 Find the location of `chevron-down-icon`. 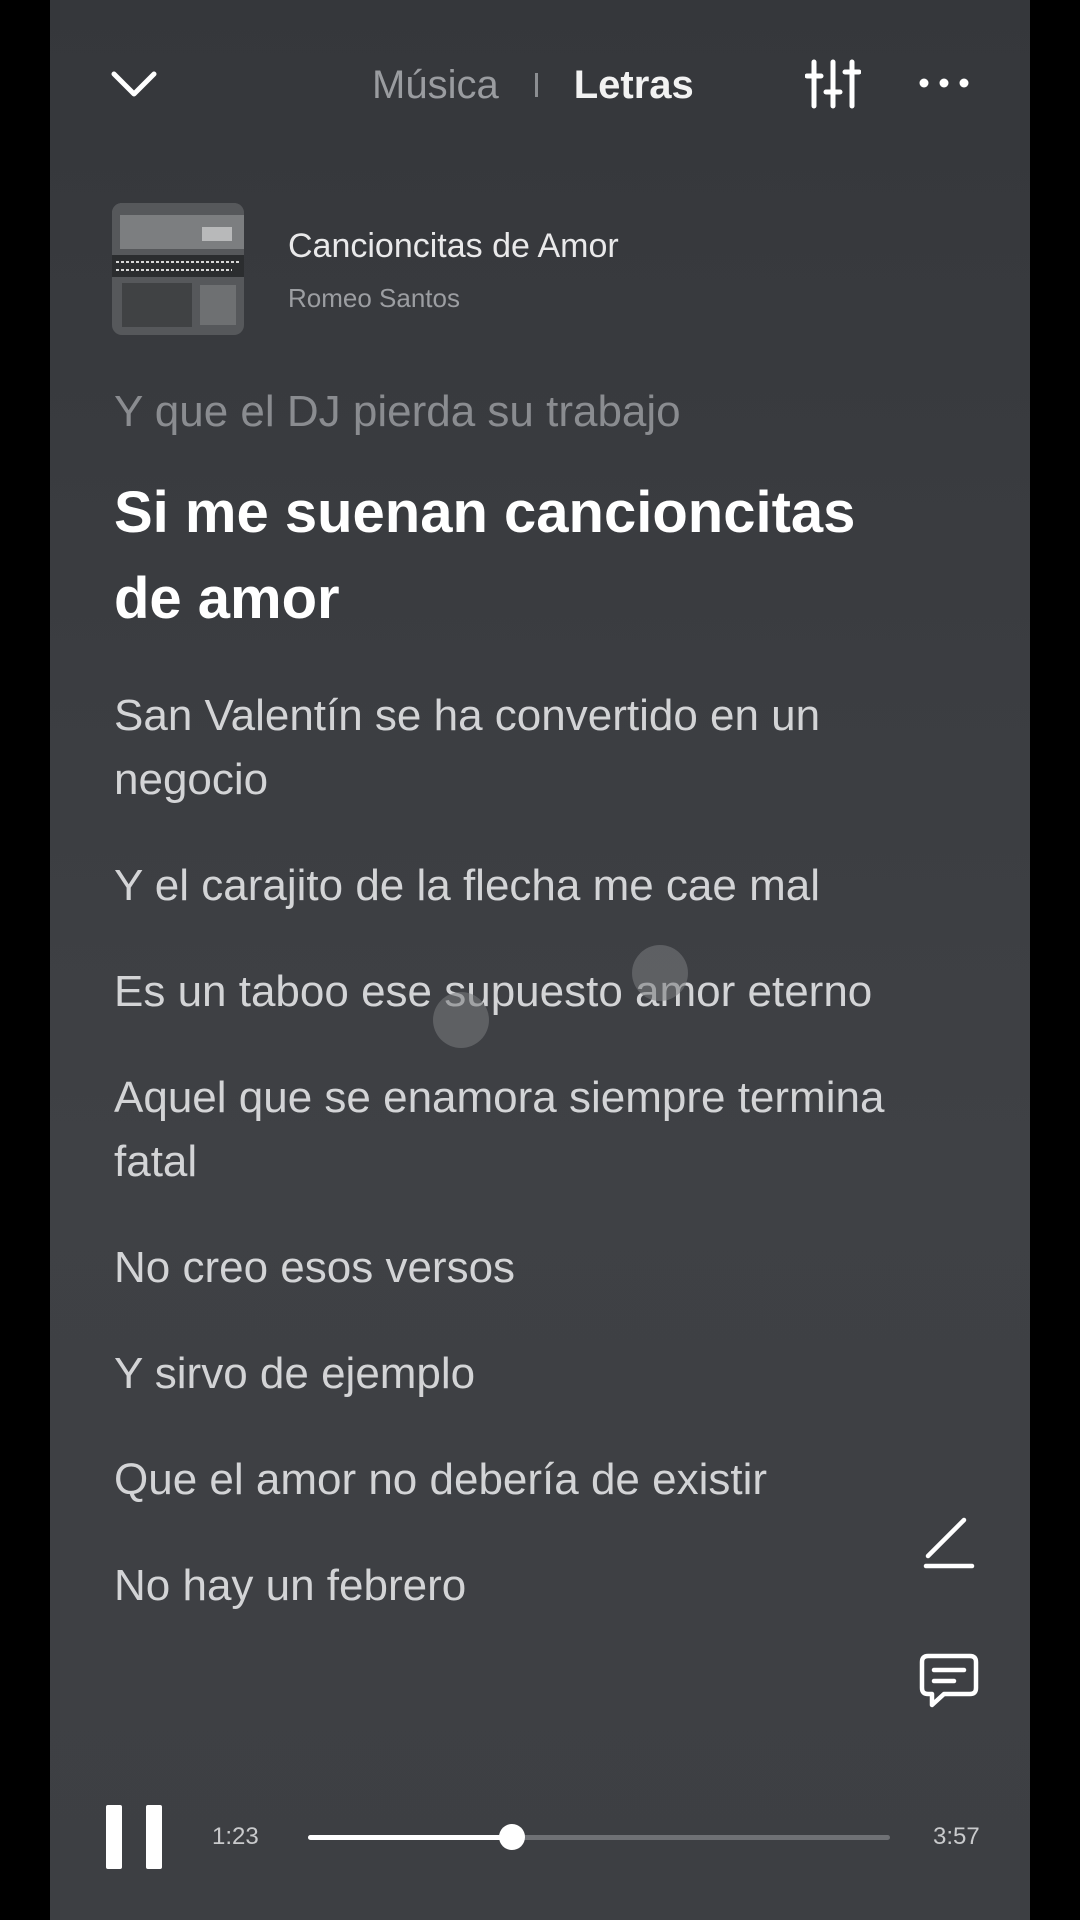

chevron-down-icon is located at coordinates (134, 84).